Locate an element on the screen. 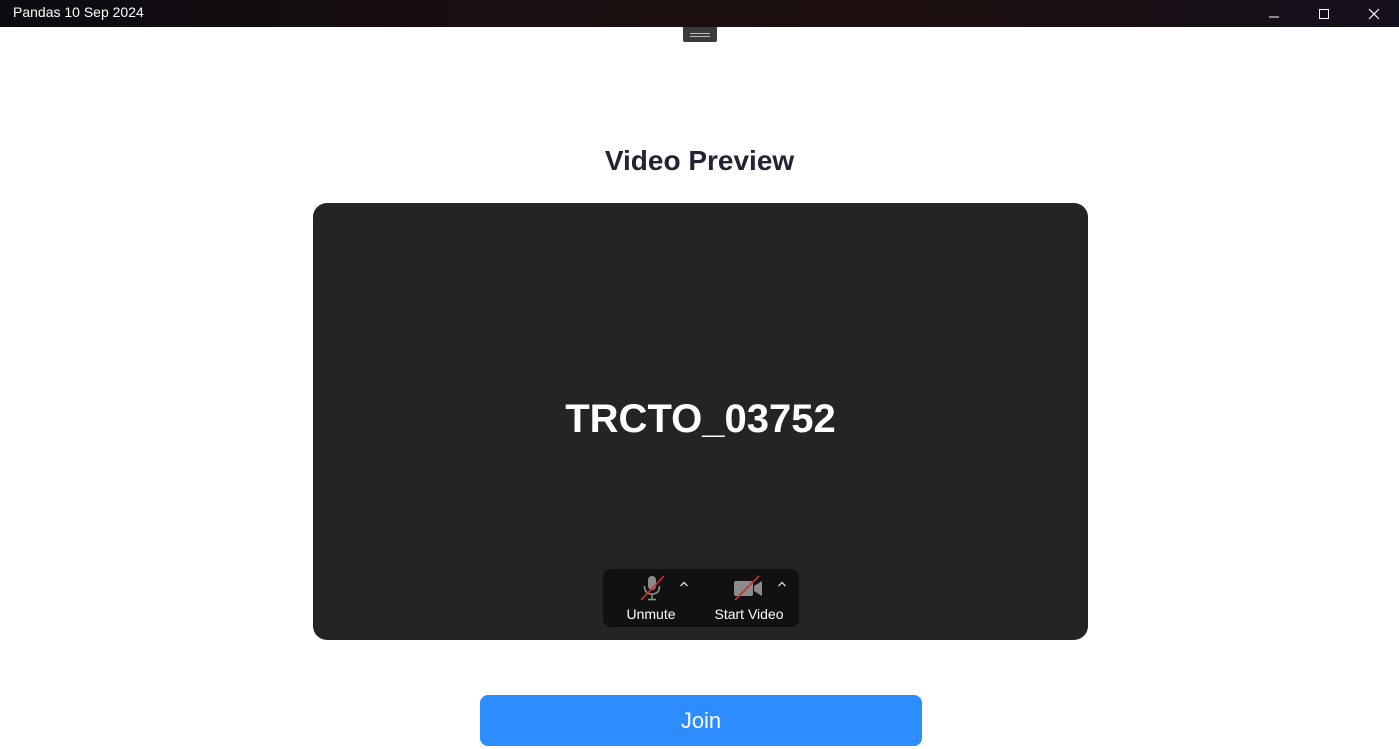 The image size is (1399, 749). drag-handle-icon is located at coordinates (700, 34).